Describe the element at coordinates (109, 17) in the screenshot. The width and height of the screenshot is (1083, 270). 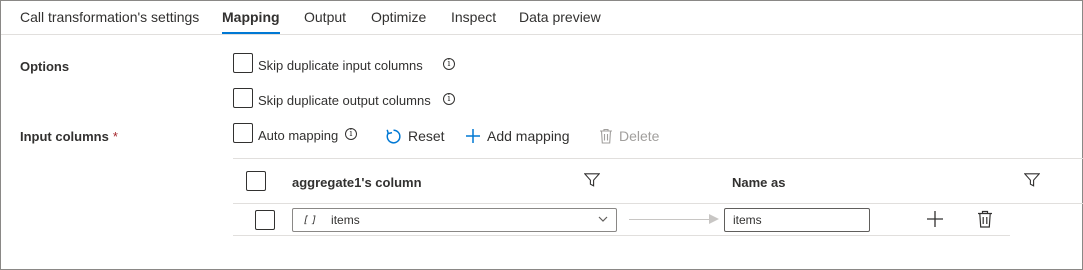
I see `tab-settings: Call transformation's settings` at that location.